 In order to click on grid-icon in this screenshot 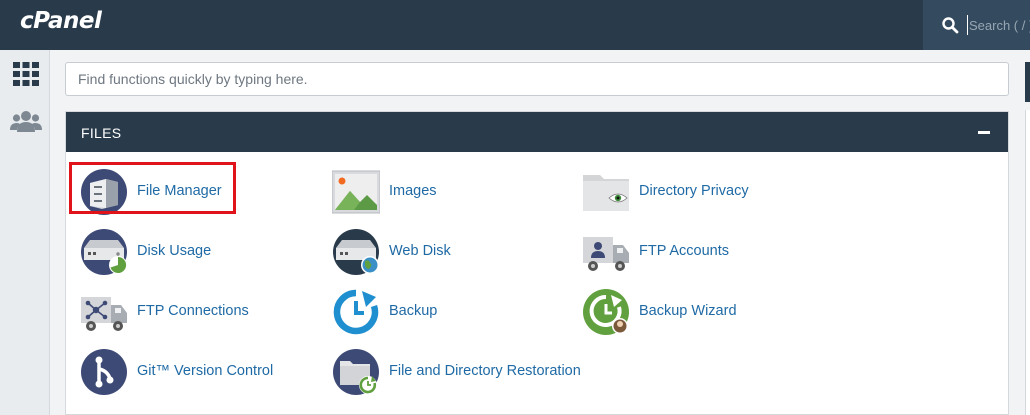, I will do `click(26, 74)`.